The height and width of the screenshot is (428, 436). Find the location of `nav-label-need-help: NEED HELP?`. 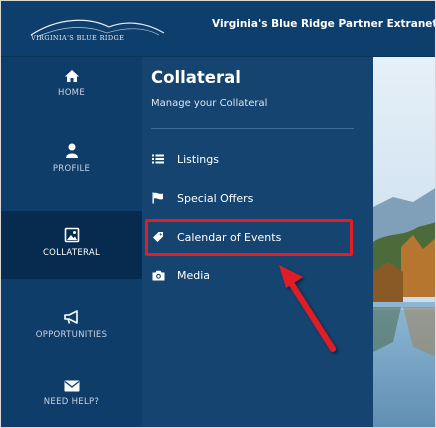

nav-label-need-help: NEED HELP? is located at coordinates (71, 402).